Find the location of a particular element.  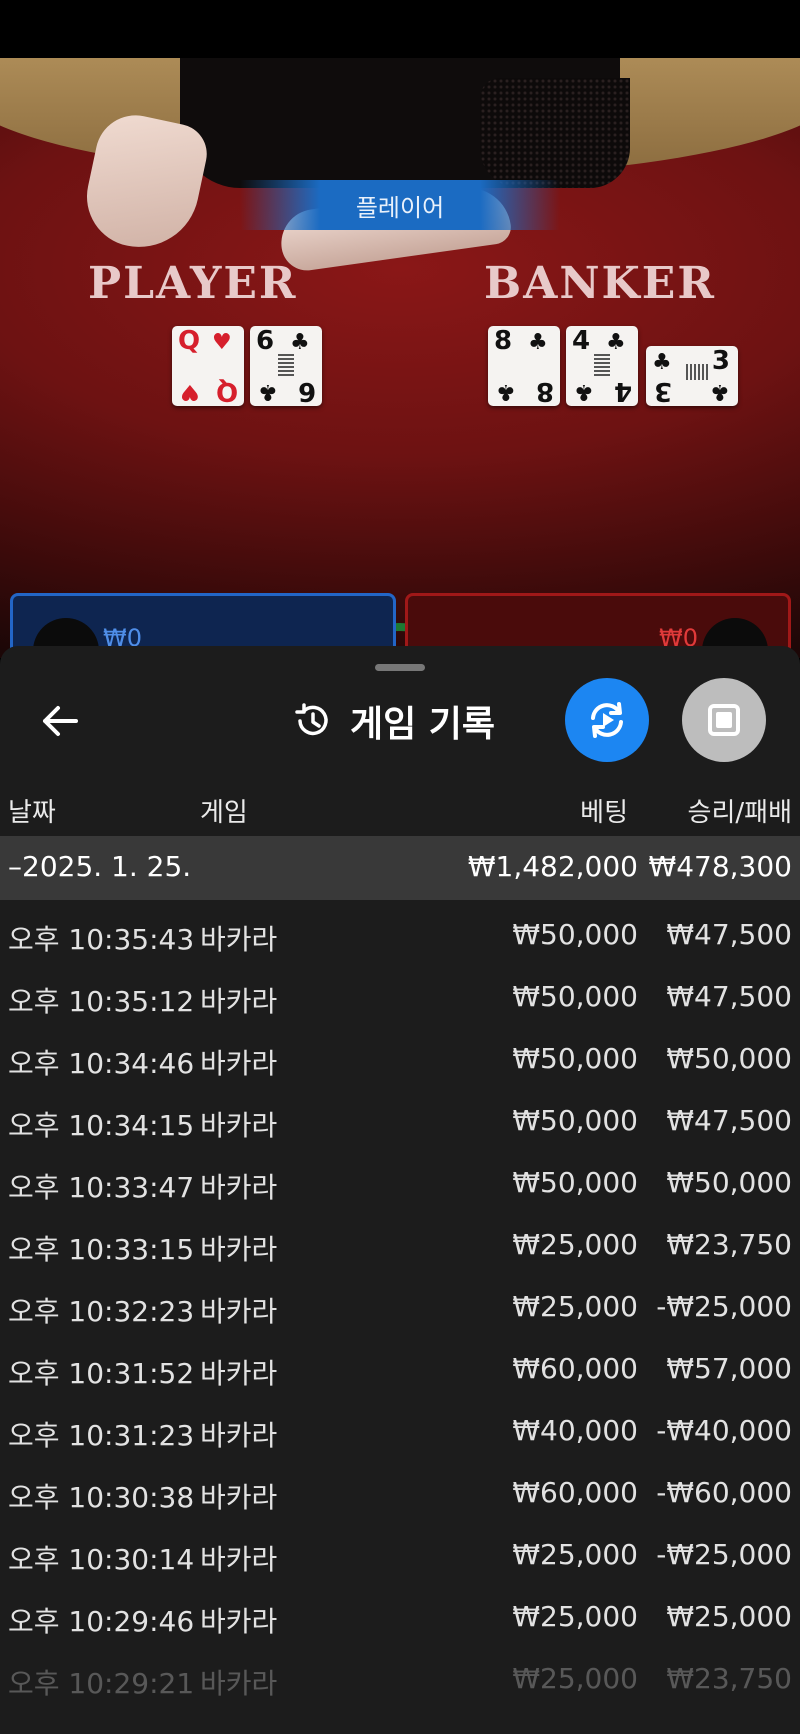

status-bar is located at coordinates (400, 29).